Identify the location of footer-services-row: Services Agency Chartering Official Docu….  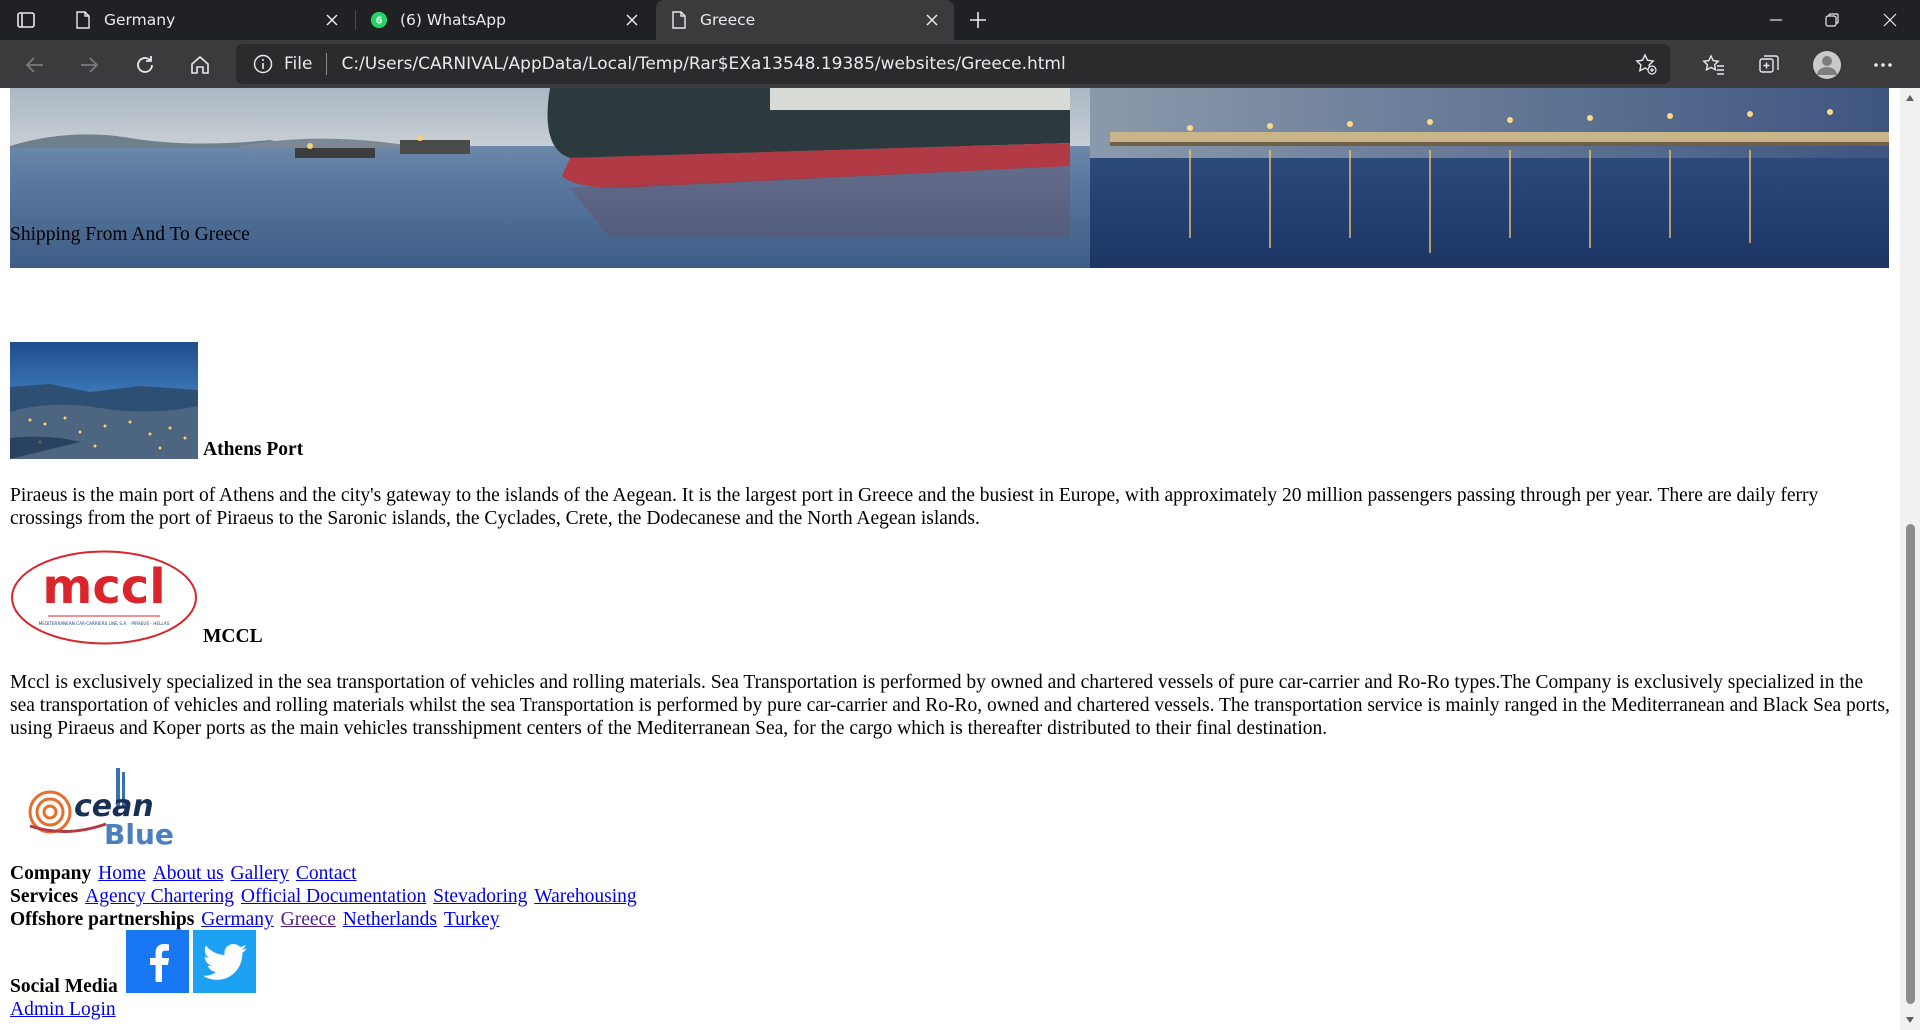
(323, 896).